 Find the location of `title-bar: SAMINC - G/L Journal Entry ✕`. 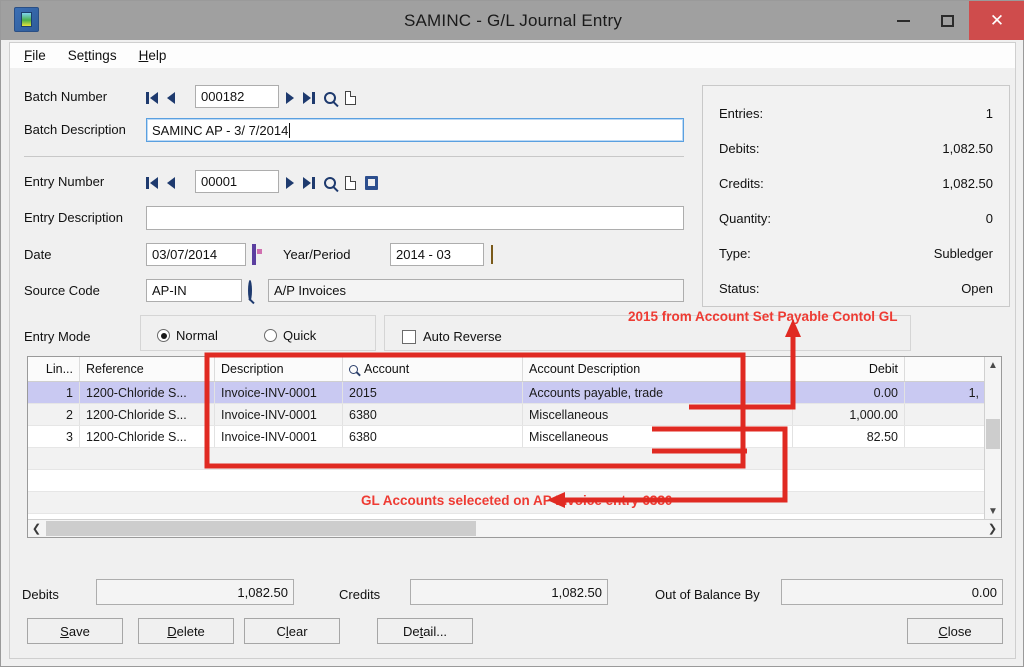

title-bar: SAMINC - G/L Journal Entry ✕ is located at coordinates (512, 20).